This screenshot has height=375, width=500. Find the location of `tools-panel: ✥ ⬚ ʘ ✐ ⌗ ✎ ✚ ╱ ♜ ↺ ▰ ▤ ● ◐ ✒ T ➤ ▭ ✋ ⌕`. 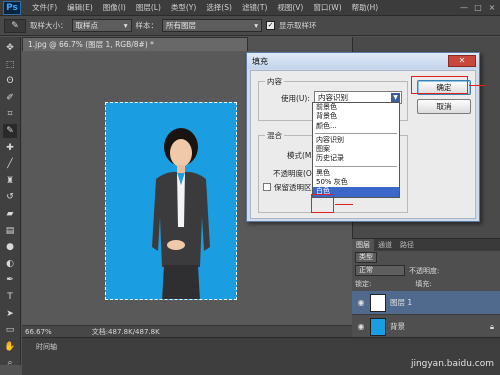

tools-panel: ✥ ⬚ ʘ ✐ ⌗ ✎ ✚ ╱ ♜ ↺ ▰ ▤ ● ◐ ✒ T ➤ ▭ ✋ ⌕ is located at coordinates (10, 202).